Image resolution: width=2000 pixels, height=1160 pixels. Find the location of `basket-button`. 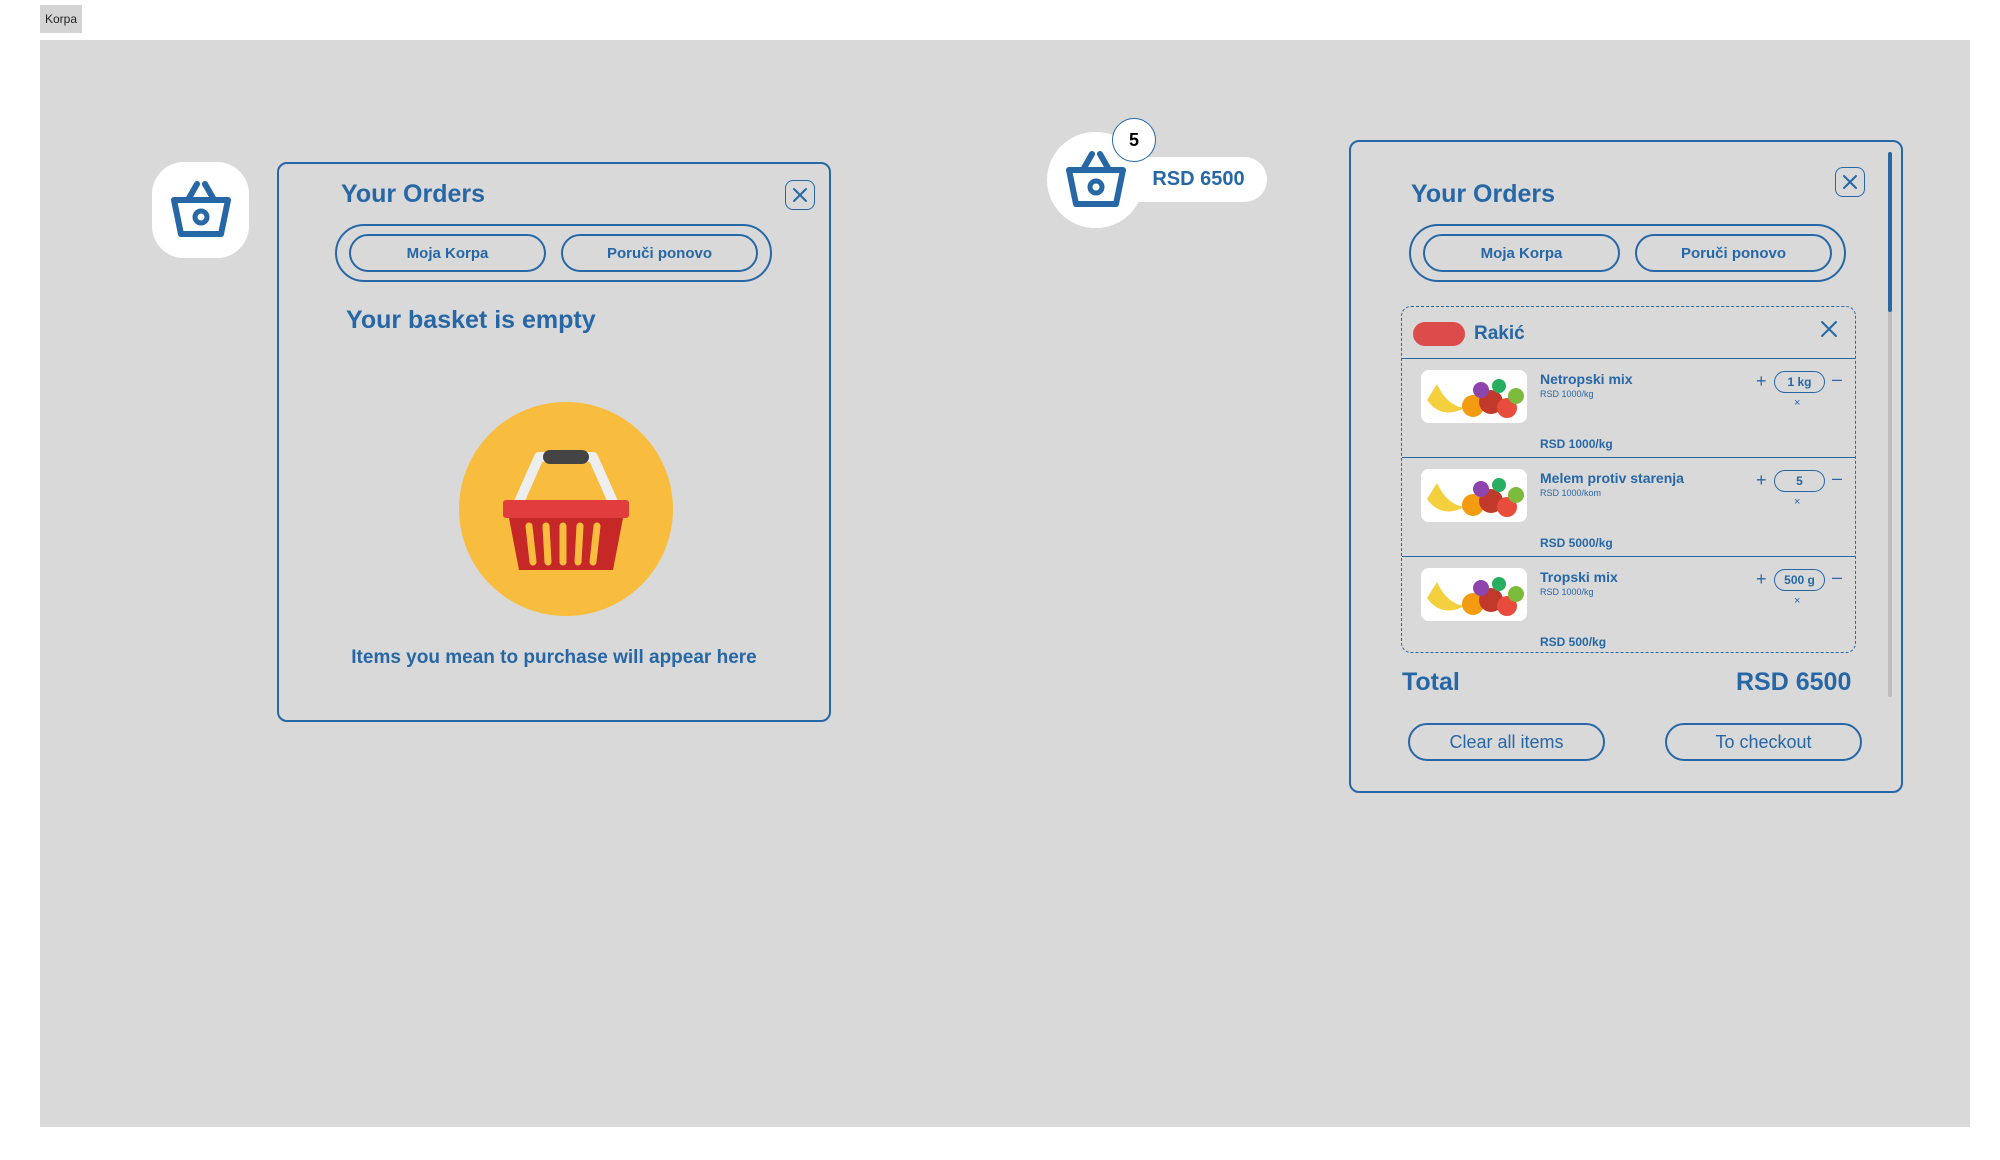

basket-button is located at coordinates (200, 210).